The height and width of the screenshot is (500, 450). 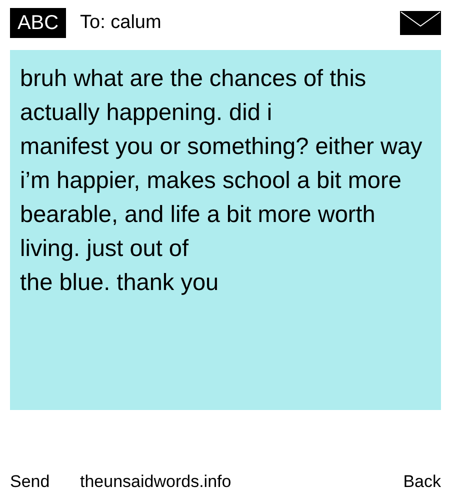 I want to click on recipient-label: To: calum, so click(x=121, y=23).